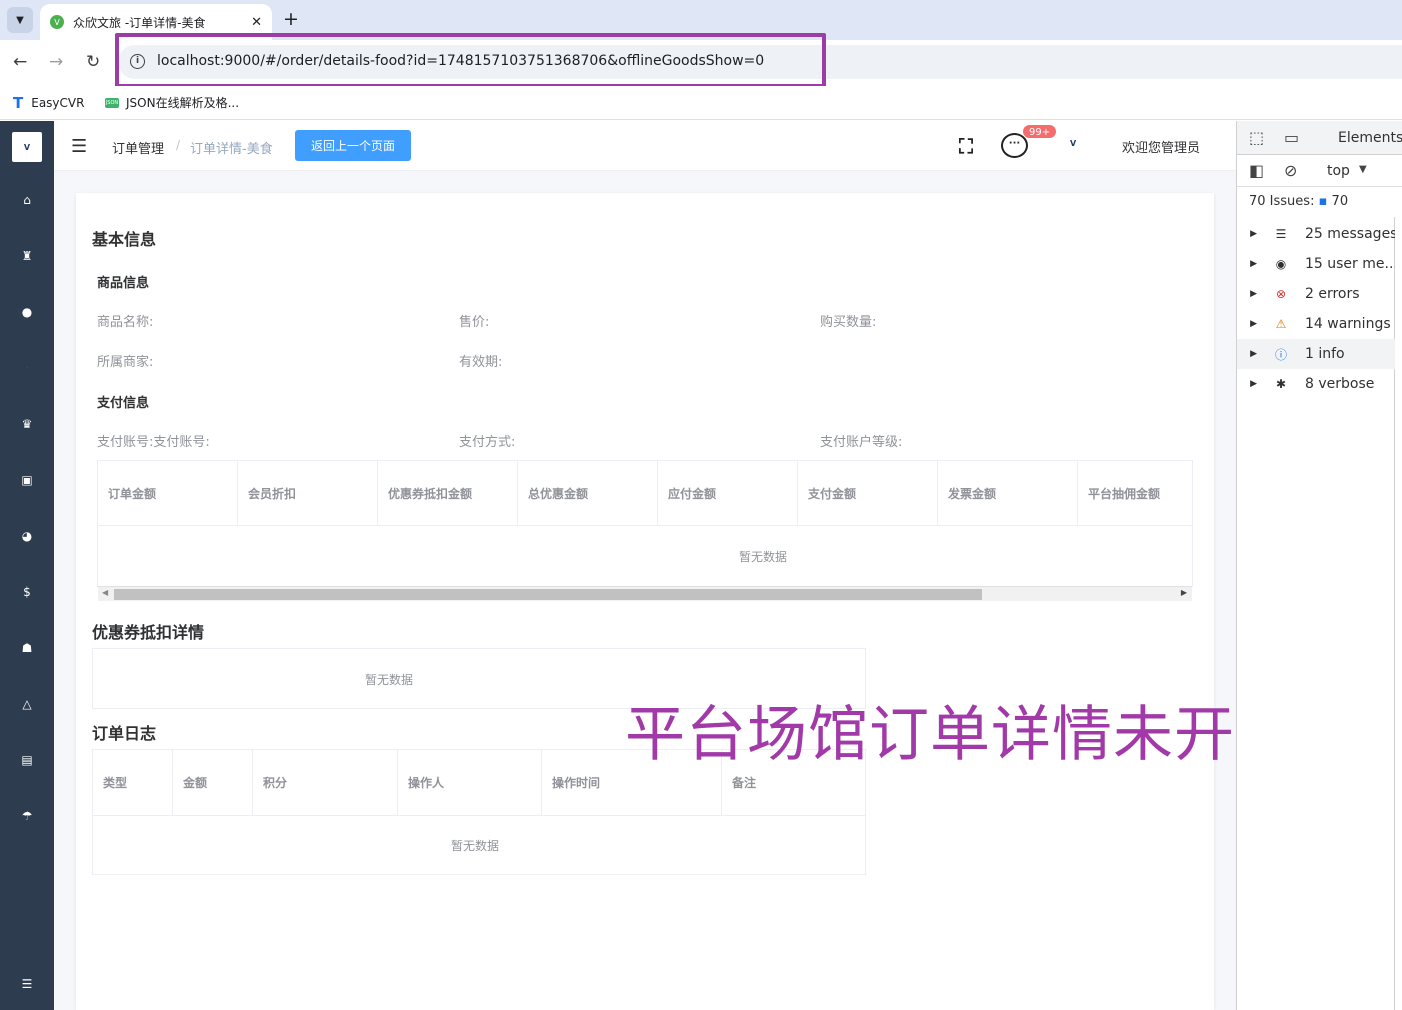 The width and height of the screenshot is (1402, 1010). What do you see at coordinates (1256, 170) in the screenshot?
I see `sidebar-toggle-icon: ◧` at bounding box center [1256, 170].